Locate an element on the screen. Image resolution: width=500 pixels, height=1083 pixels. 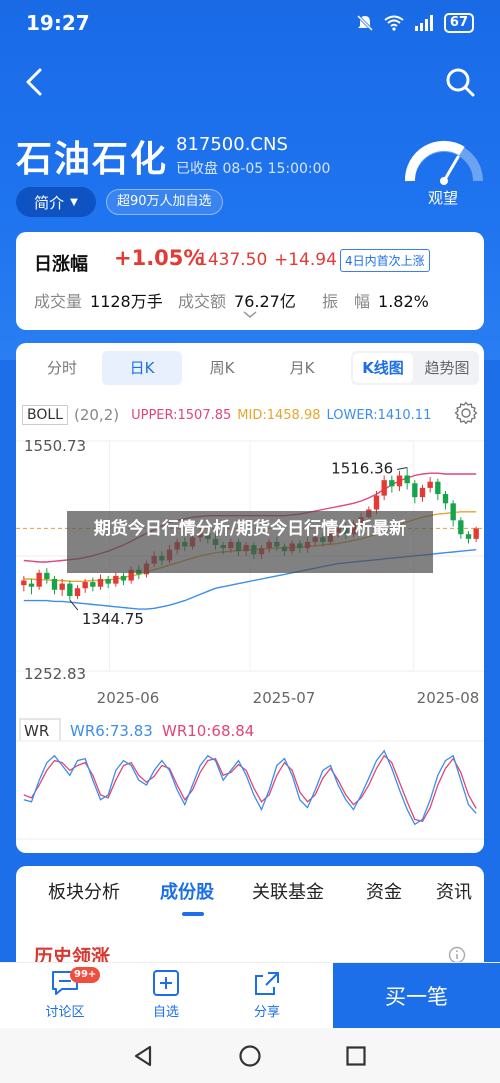
high-annotation: 1516.36 is located at coordinates (362, 469).